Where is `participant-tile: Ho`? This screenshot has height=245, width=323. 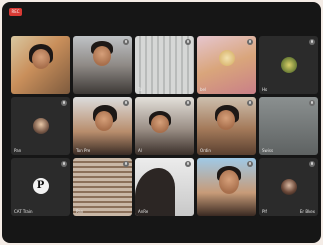
participant-tile: Ho is located at coordinates (288, 65).